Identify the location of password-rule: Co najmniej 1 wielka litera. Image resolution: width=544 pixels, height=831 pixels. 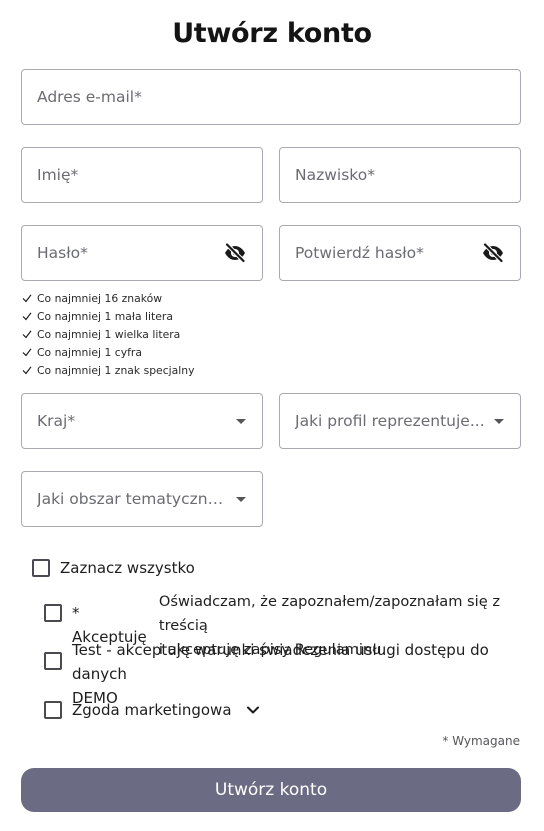
(108, 334).